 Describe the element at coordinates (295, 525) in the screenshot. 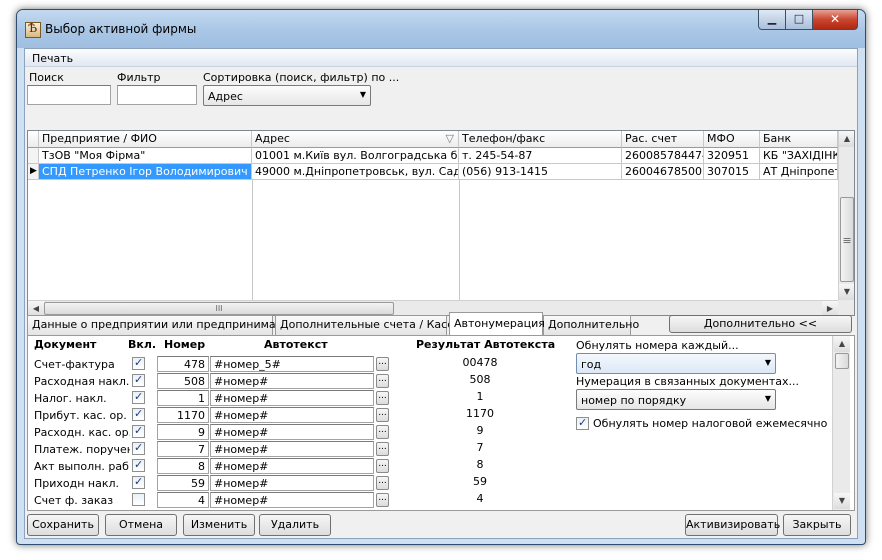

I see `delete-button: Удалить` at that location.